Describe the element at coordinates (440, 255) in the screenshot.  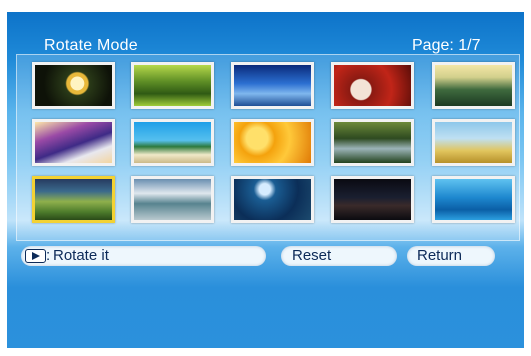
I see `return-label: Return` at that location.